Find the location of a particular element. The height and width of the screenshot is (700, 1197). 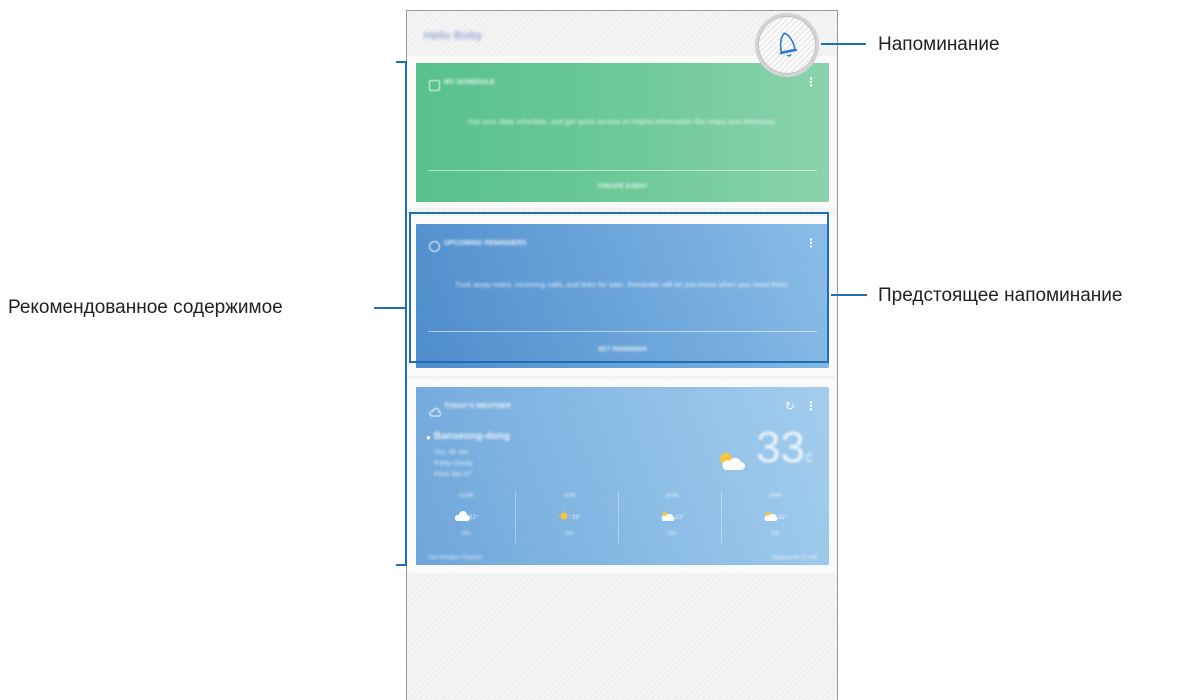

weather-condition: Partly Cloudy is located at coordinates (453, 463).